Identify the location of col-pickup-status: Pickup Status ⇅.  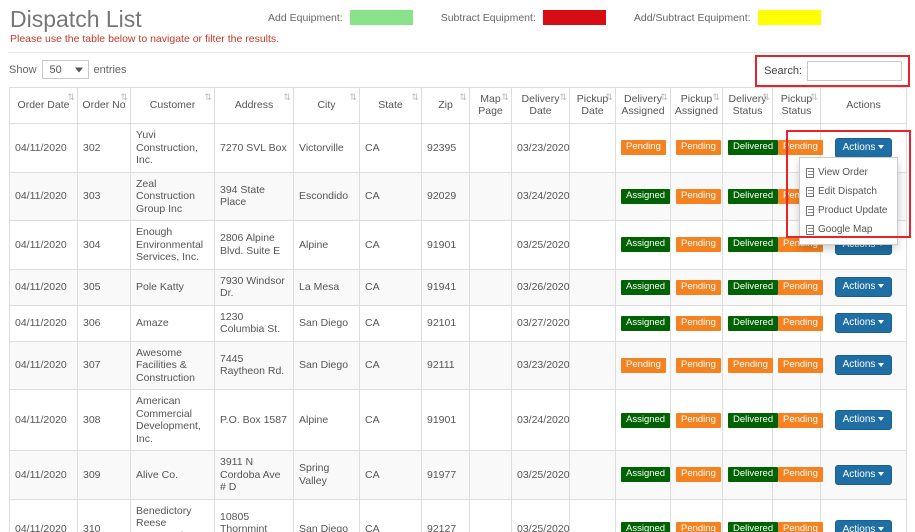
(796, 105).